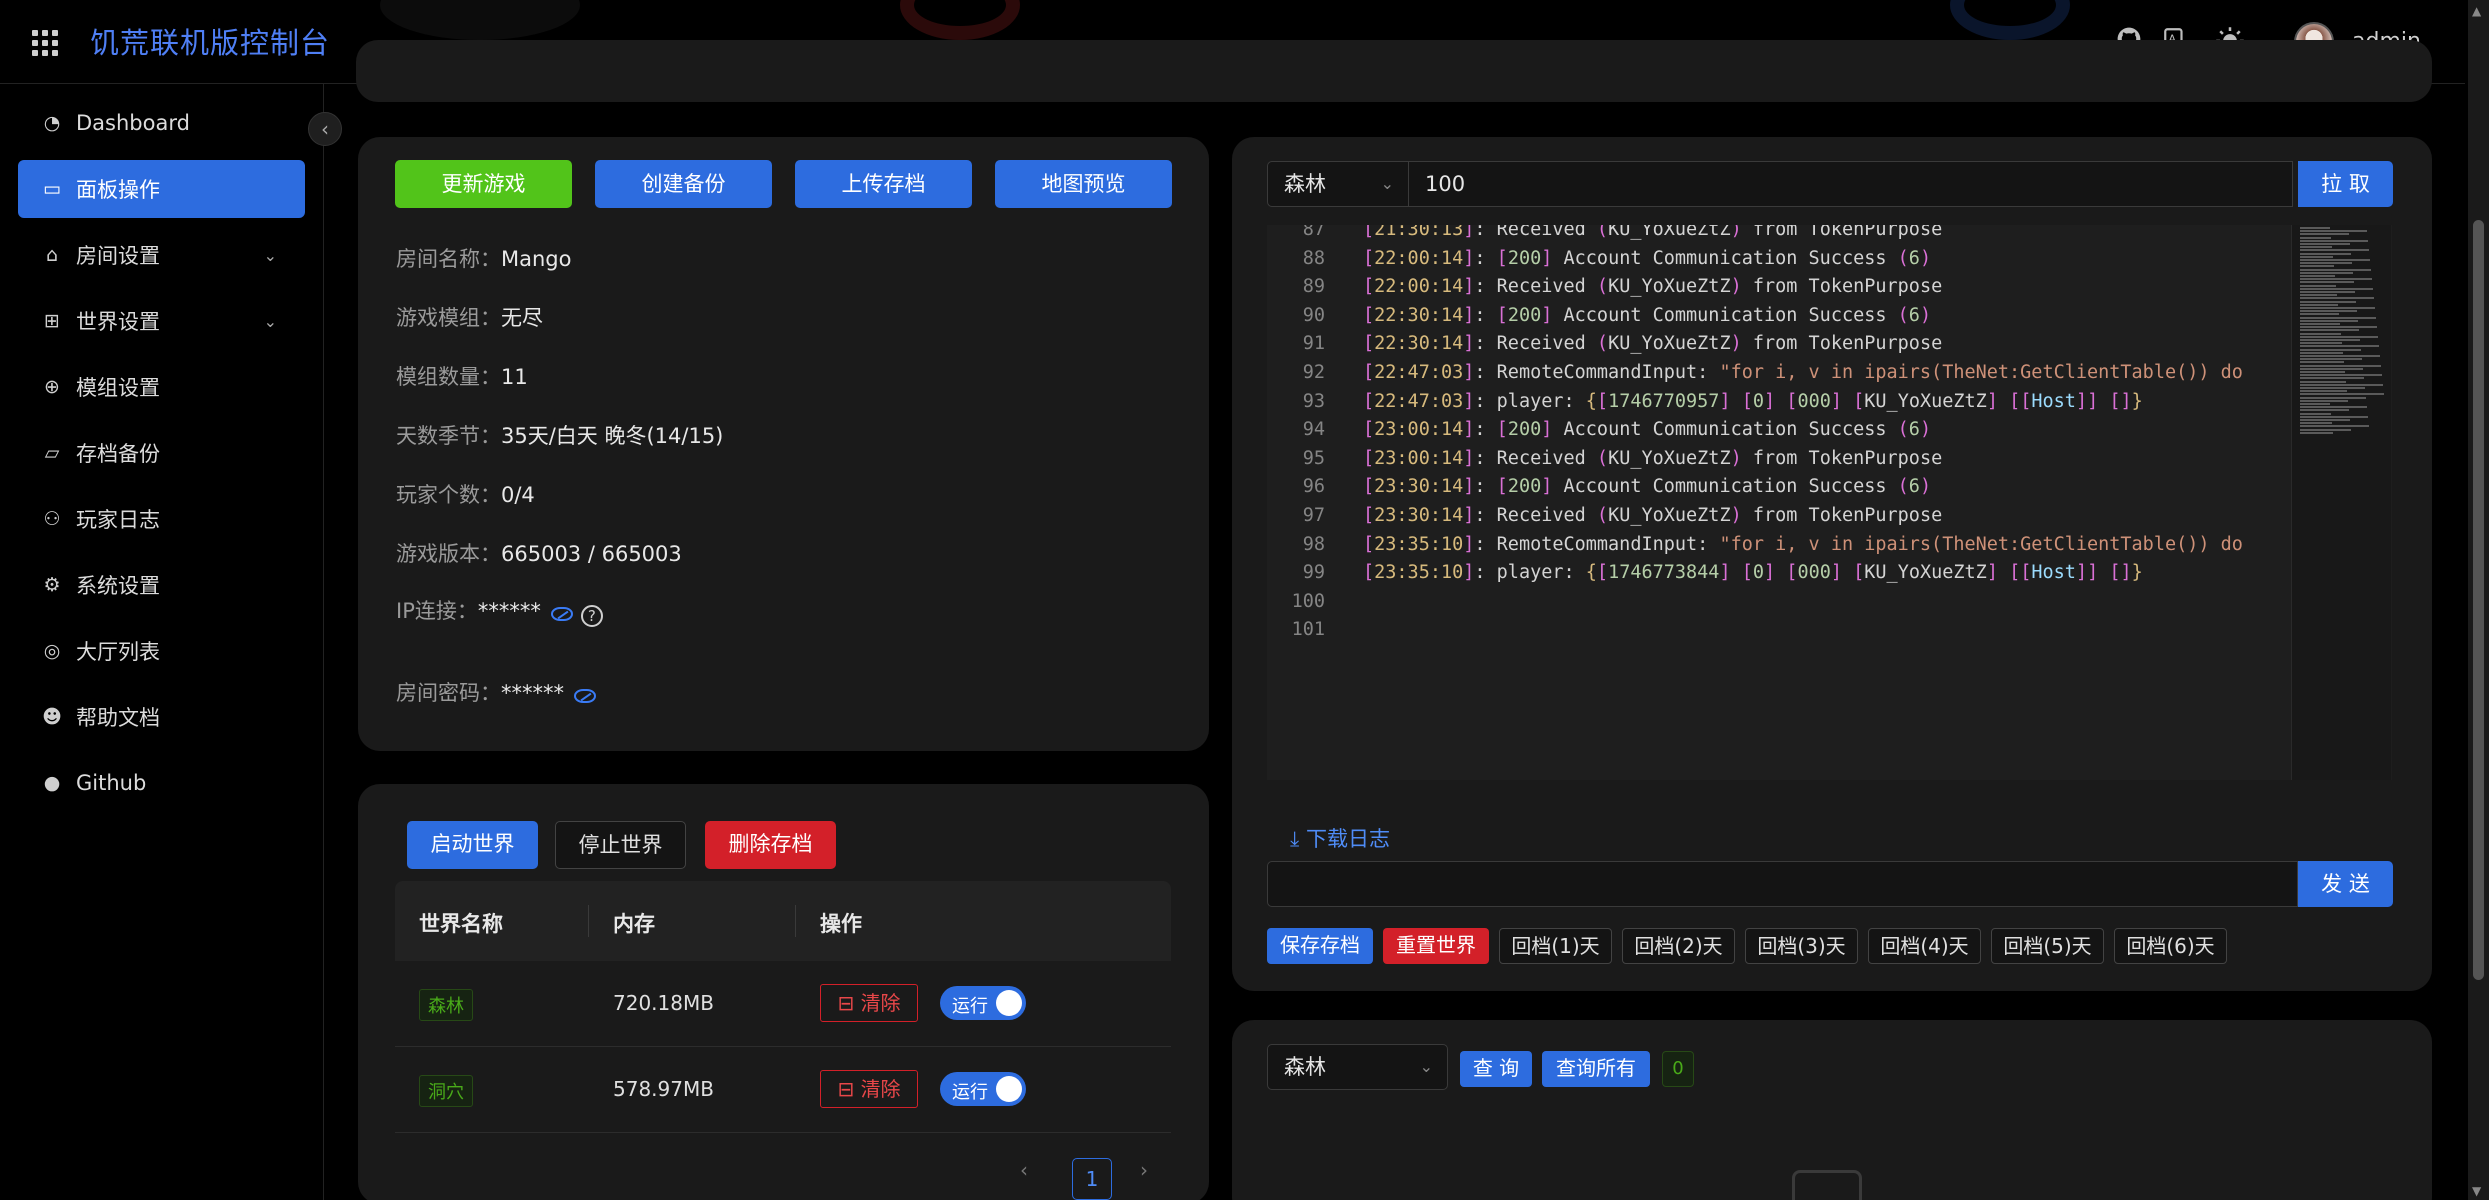 This screenshot has width=2489, height=1200. I want to click on sidebar-item-0: ◔ Dashboard, so click(161, 123).